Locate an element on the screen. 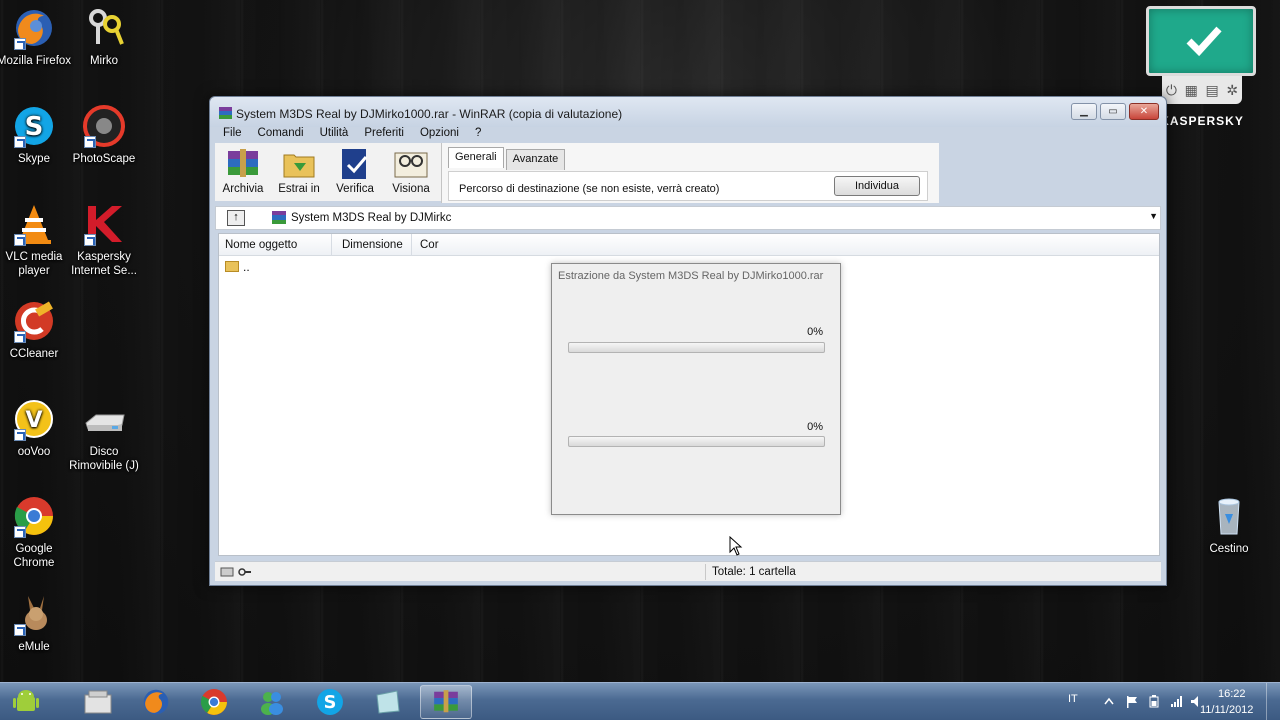 The image size is (1280, 720). desktop-icon-chrome: Google Chrome is located at coordinates (37, 532).